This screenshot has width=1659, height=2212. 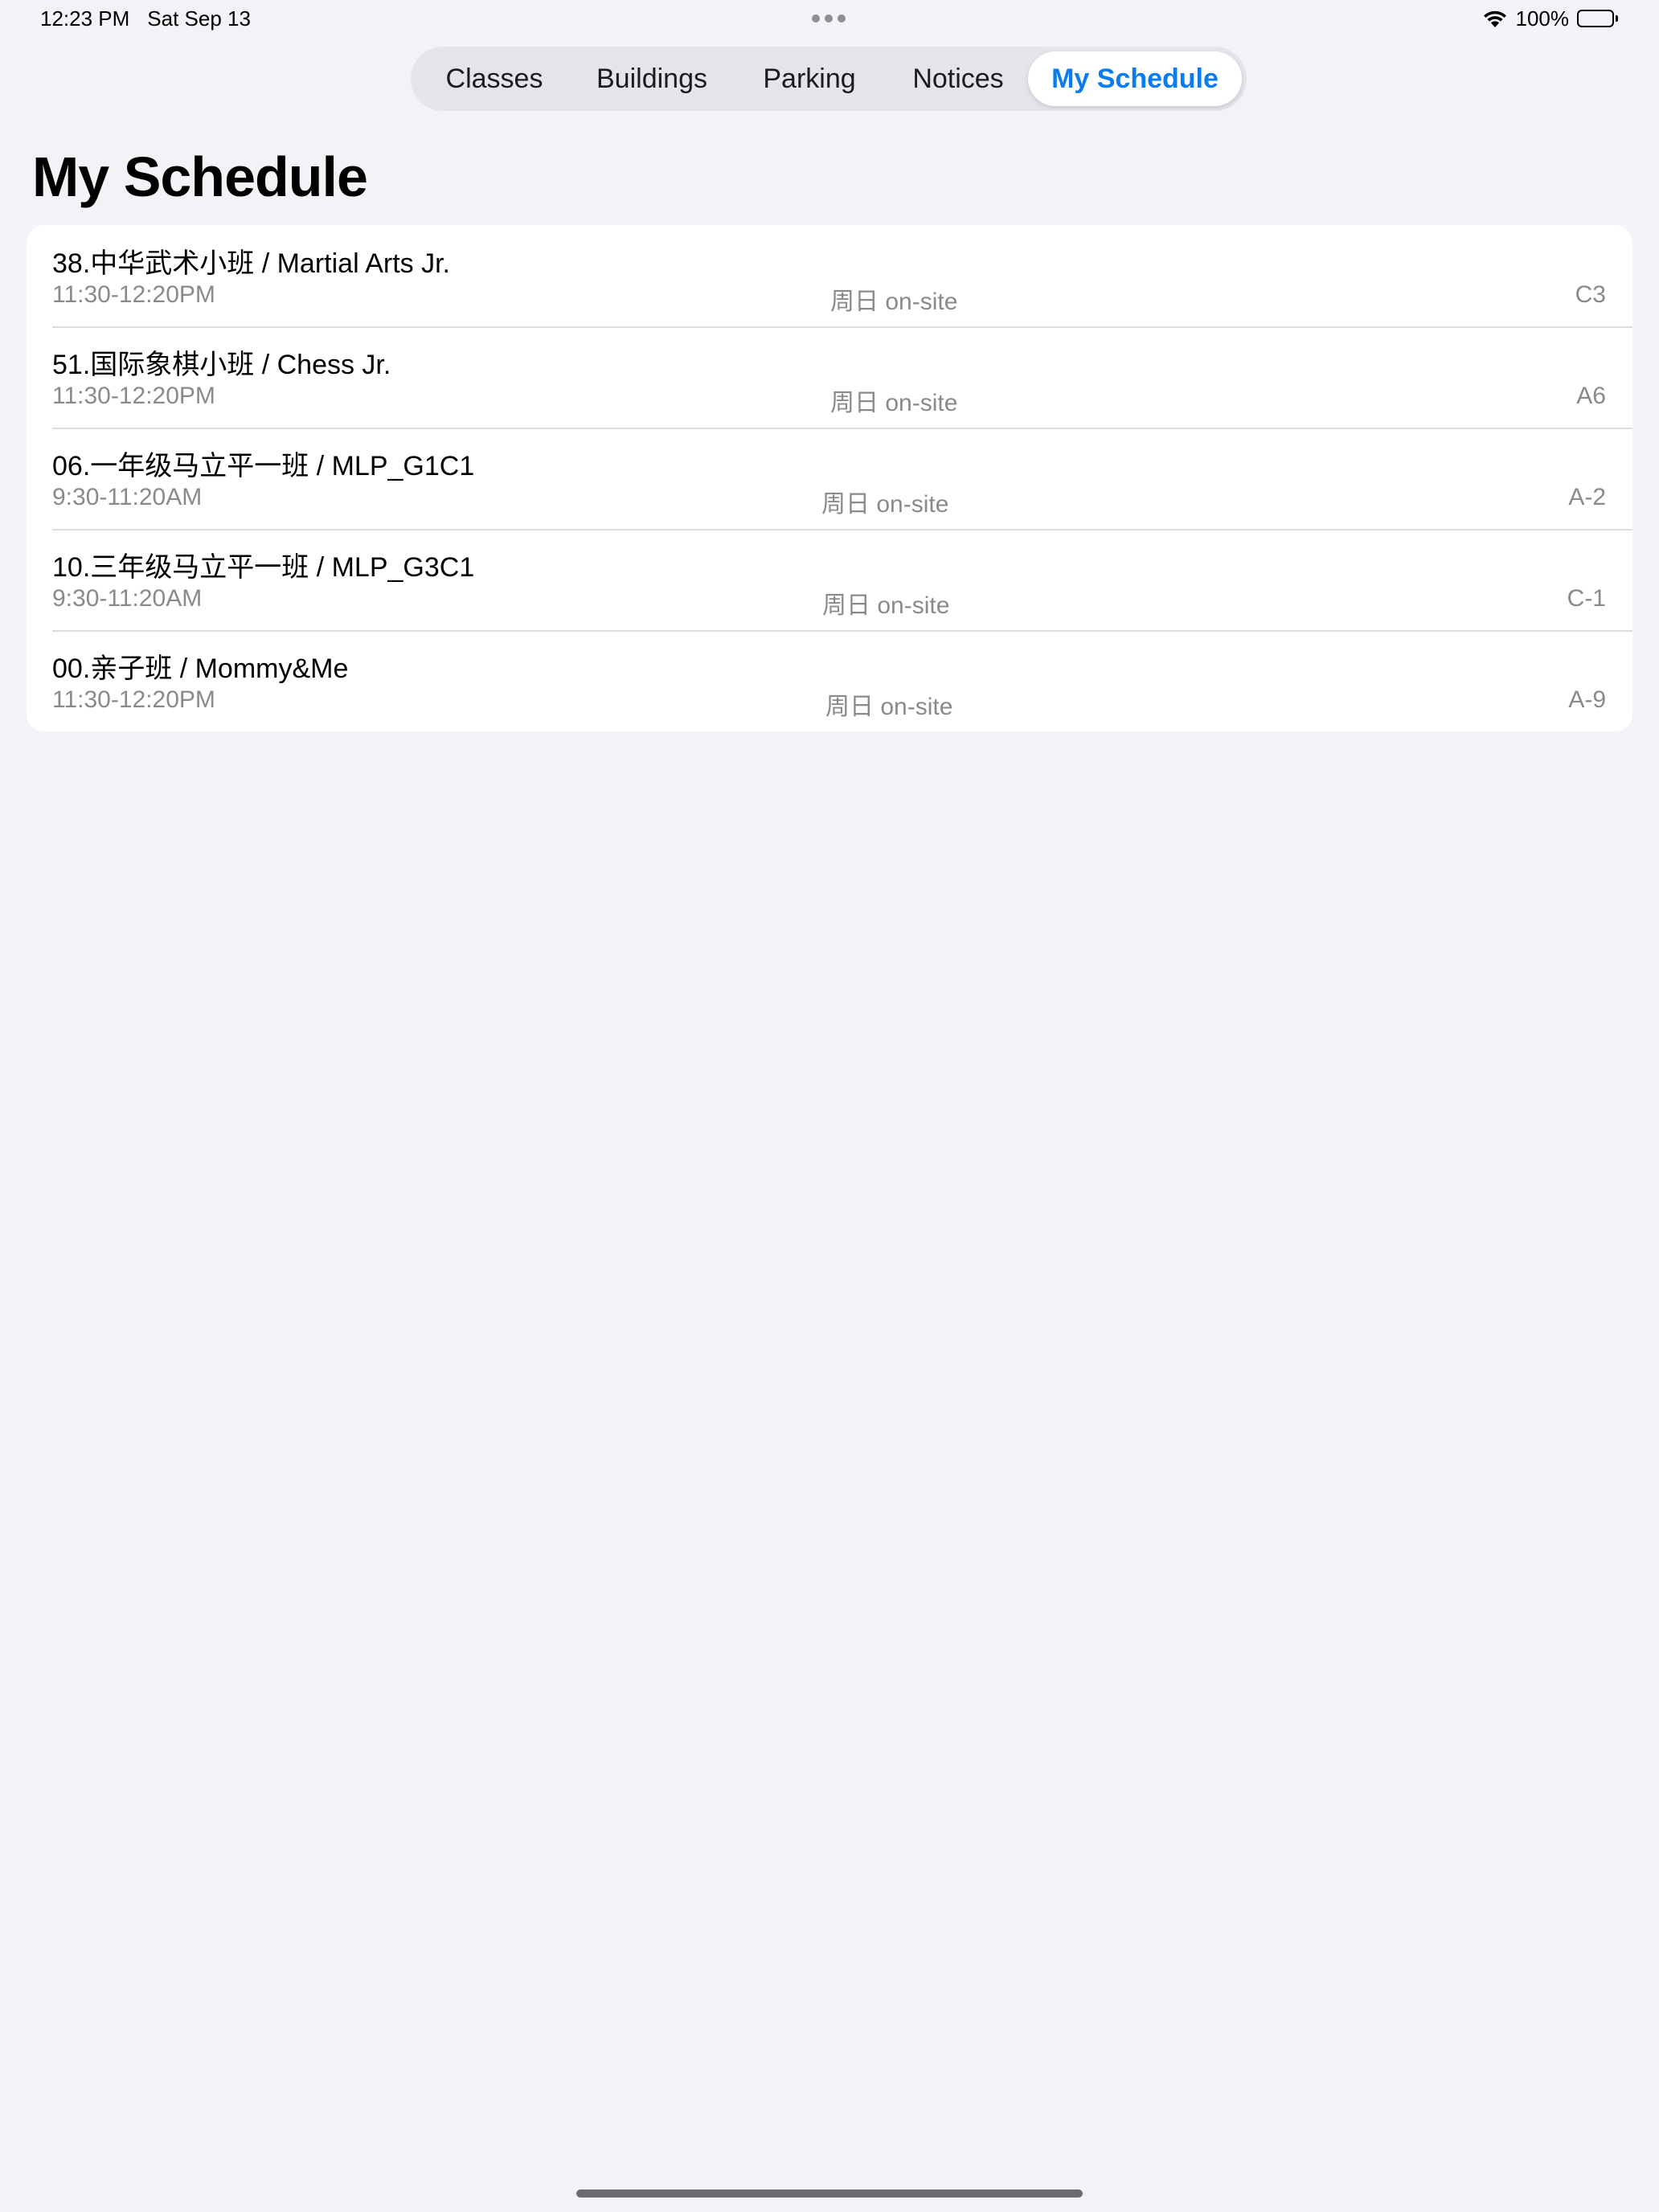 I want to click on page-title: My Schedule, so click(x=200, y=176).